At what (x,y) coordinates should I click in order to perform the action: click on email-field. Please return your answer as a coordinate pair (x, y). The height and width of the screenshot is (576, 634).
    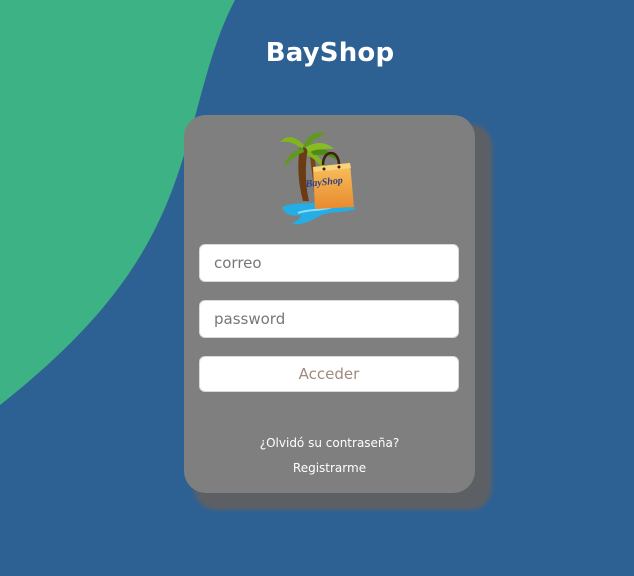
    Looking at the image, I should click on (329, 263).